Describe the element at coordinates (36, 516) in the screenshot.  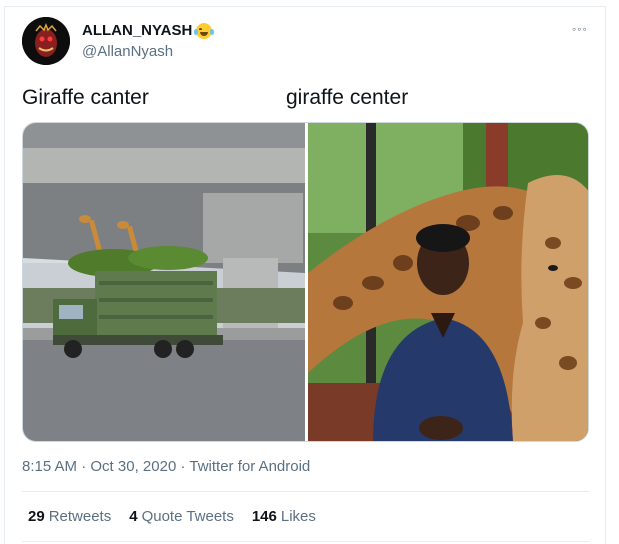
I see `retweets-count: 29` at that location.